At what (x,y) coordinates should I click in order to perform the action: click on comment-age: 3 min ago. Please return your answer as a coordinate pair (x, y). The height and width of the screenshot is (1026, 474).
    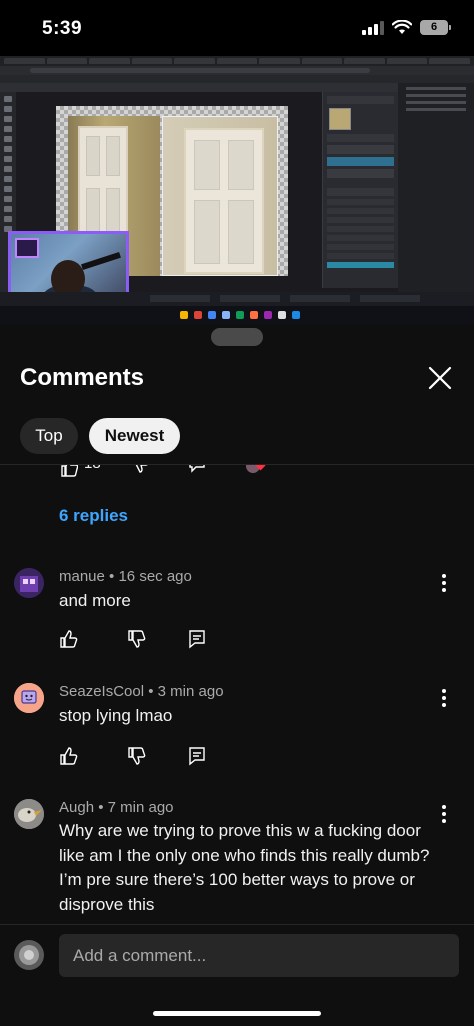
    Looking at the image, I should click on (190, 691).